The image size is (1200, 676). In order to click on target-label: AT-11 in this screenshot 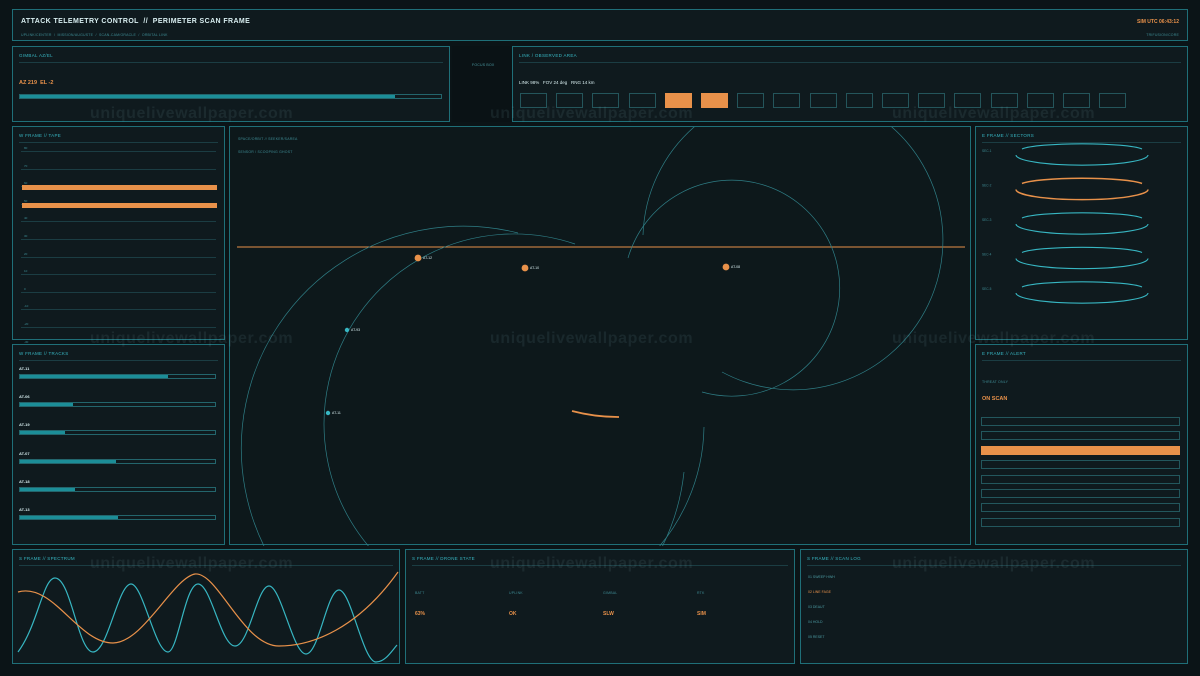, I will do `click(336, 413)`.